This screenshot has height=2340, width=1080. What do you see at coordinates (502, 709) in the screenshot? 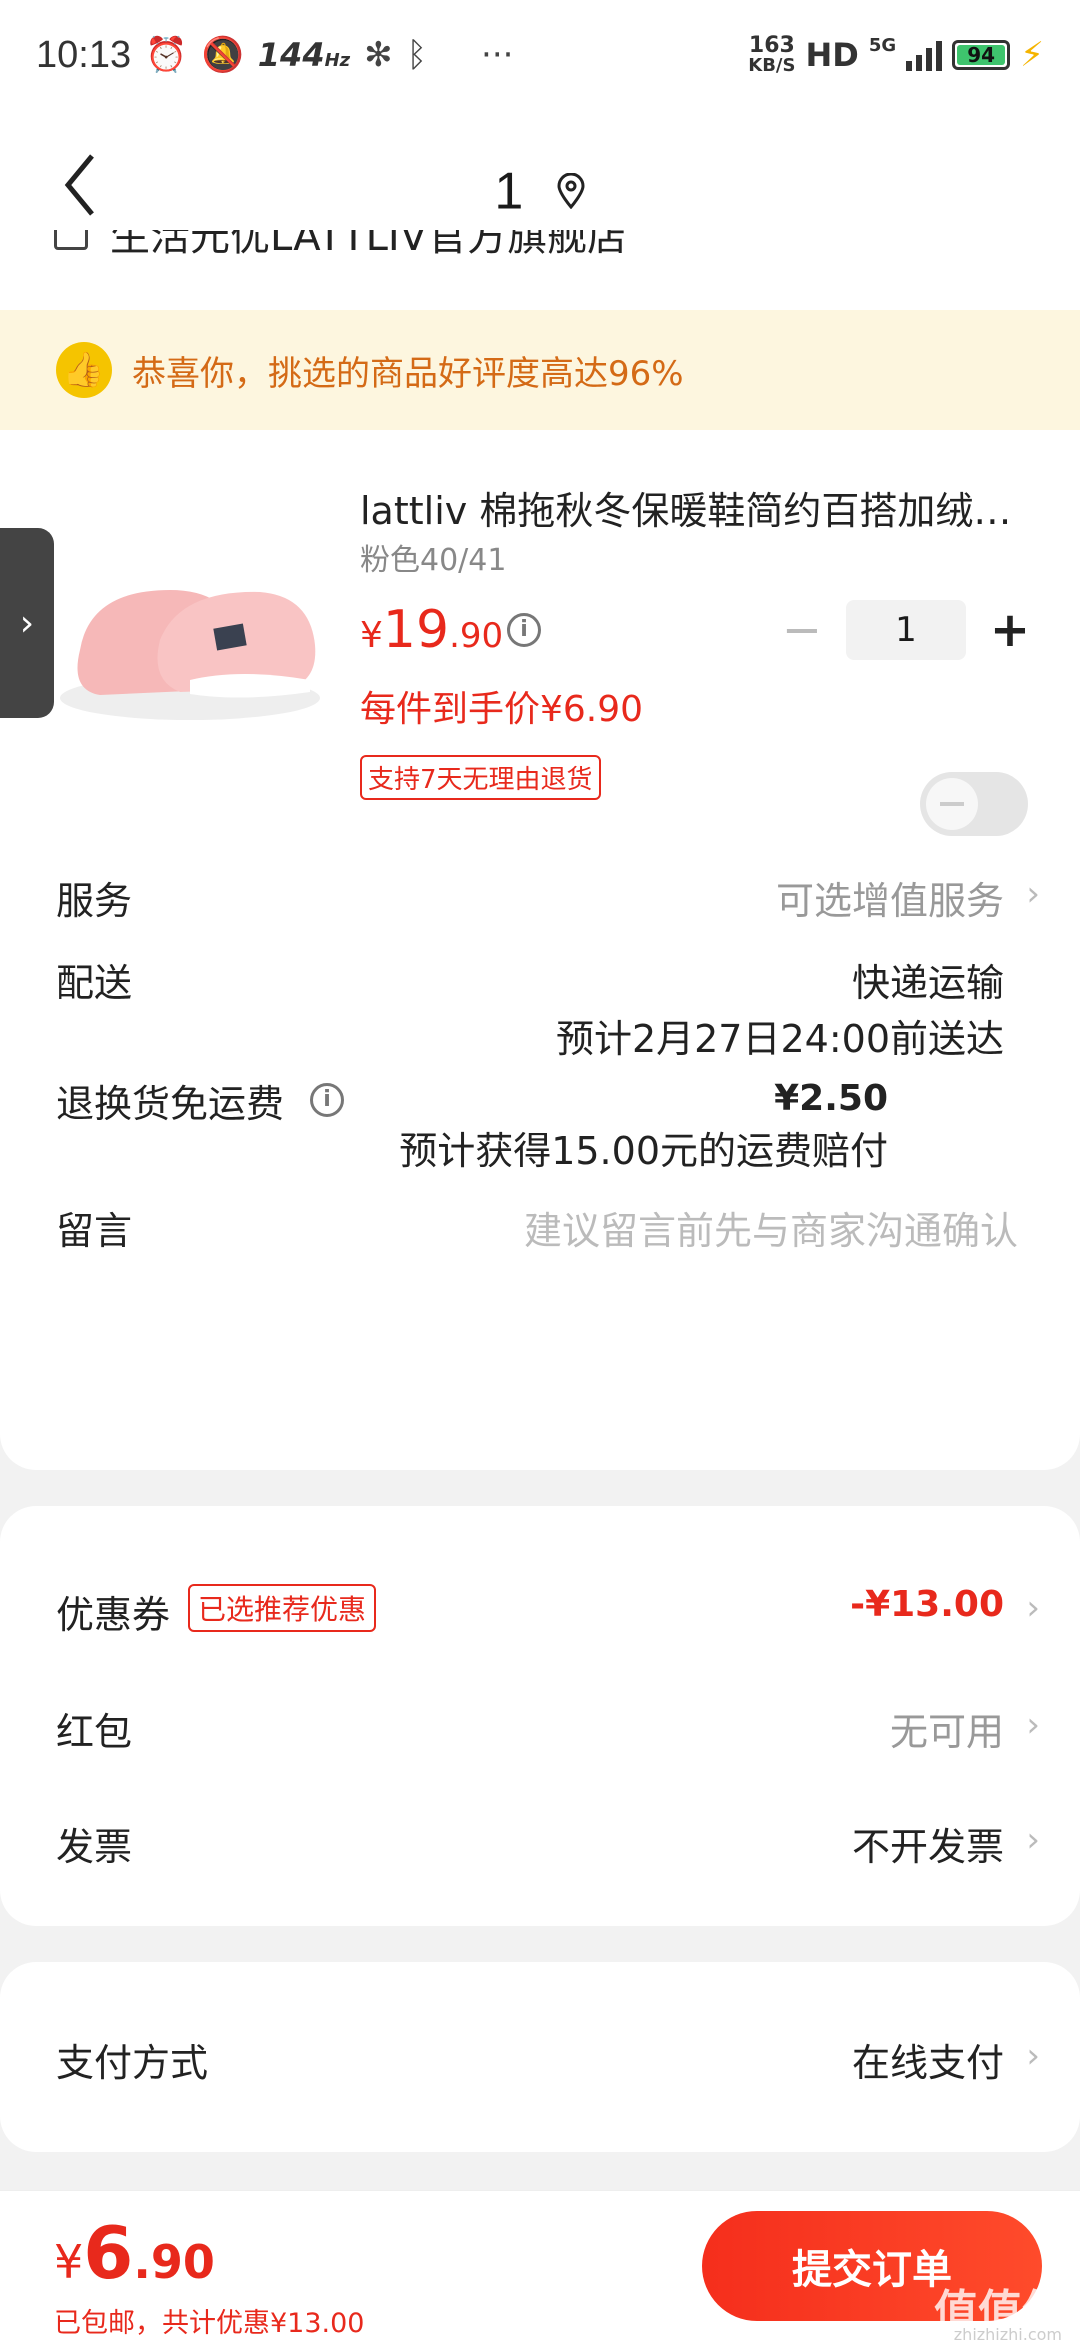
I see `each-price: 每件到手价¥6.90` at bounding box center [502, 709].